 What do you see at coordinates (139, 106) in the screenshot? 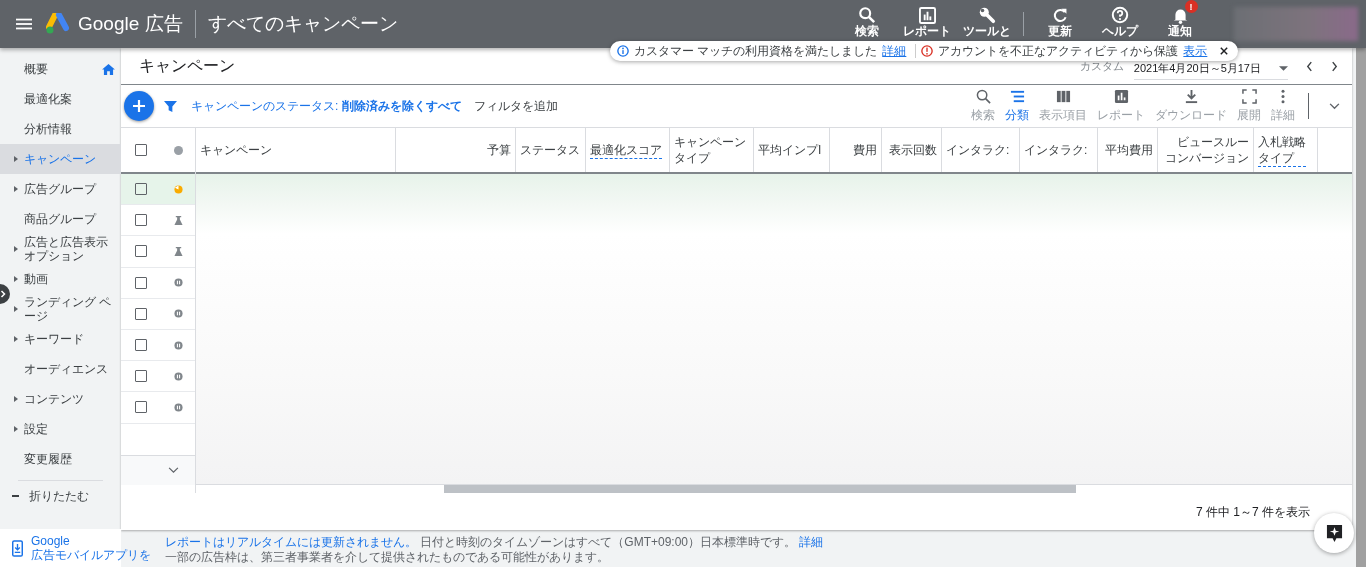
I see `add-button` at bounding box center [139, 106].